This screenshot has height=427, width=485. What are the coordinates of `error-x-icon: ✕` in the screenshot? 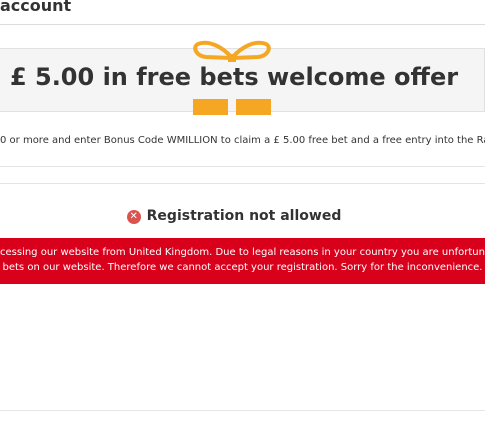 It's located at (133, 217).